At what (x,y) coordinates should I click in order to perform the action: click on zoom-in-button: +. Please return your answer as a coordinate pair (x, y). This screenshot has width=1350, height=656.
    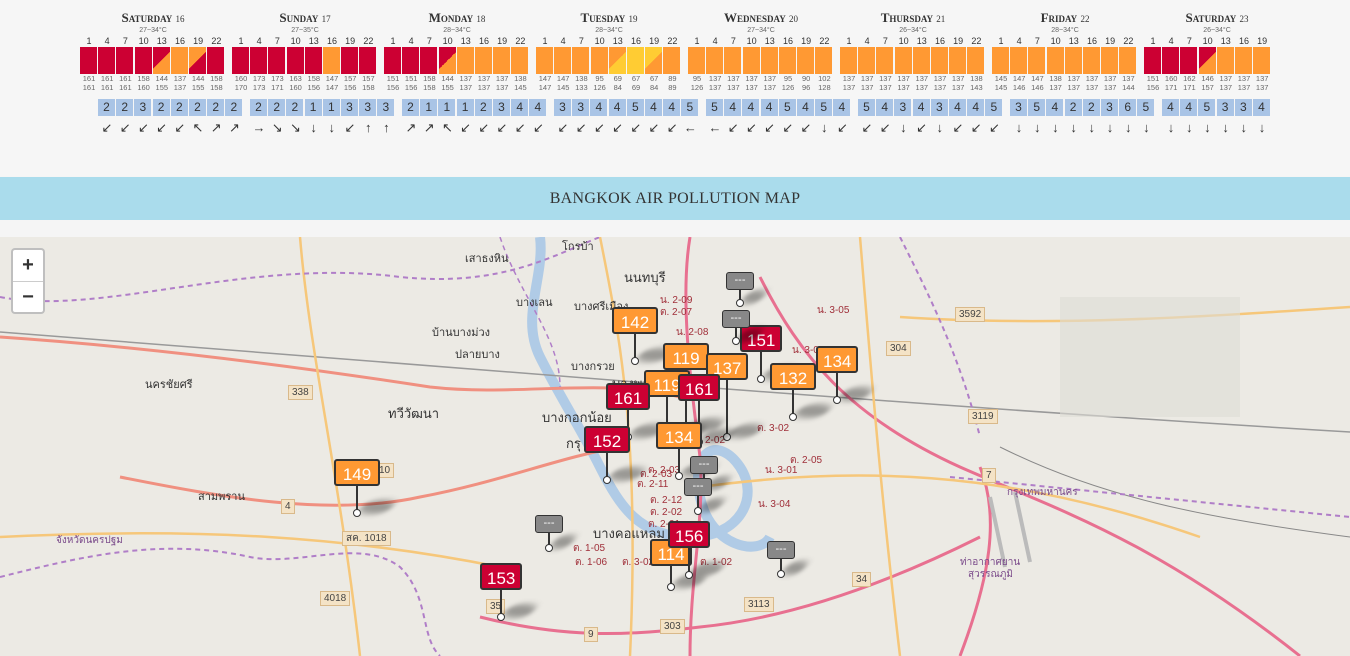
    Looking at the image, I should click on (28, 266).